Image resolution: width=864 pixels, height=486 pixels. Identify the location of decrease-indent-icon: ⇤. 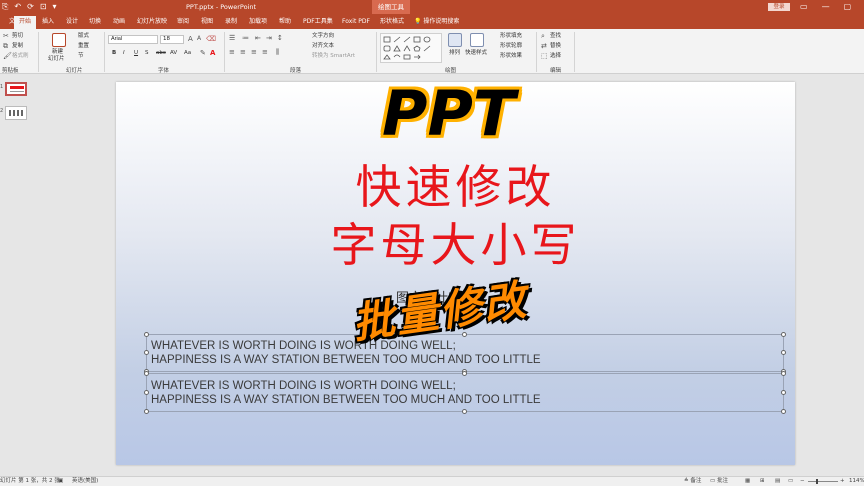
(258, 38).